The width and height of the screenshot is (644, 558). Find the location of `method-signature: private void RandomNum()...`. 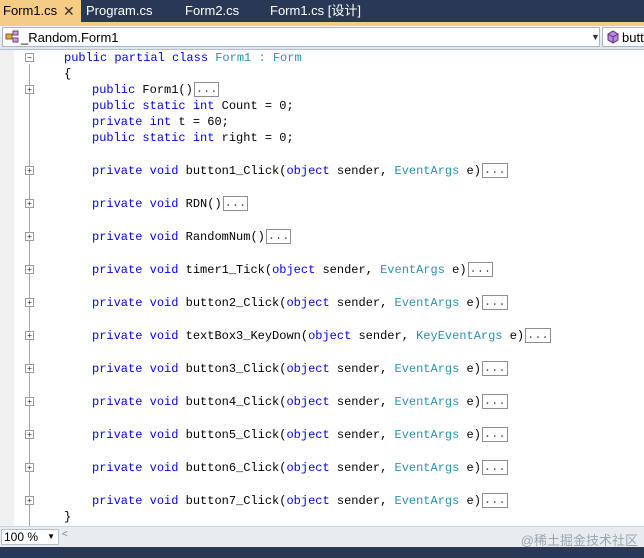

method-signature: private void RandomNum()... is located at coordinates (192, 237).